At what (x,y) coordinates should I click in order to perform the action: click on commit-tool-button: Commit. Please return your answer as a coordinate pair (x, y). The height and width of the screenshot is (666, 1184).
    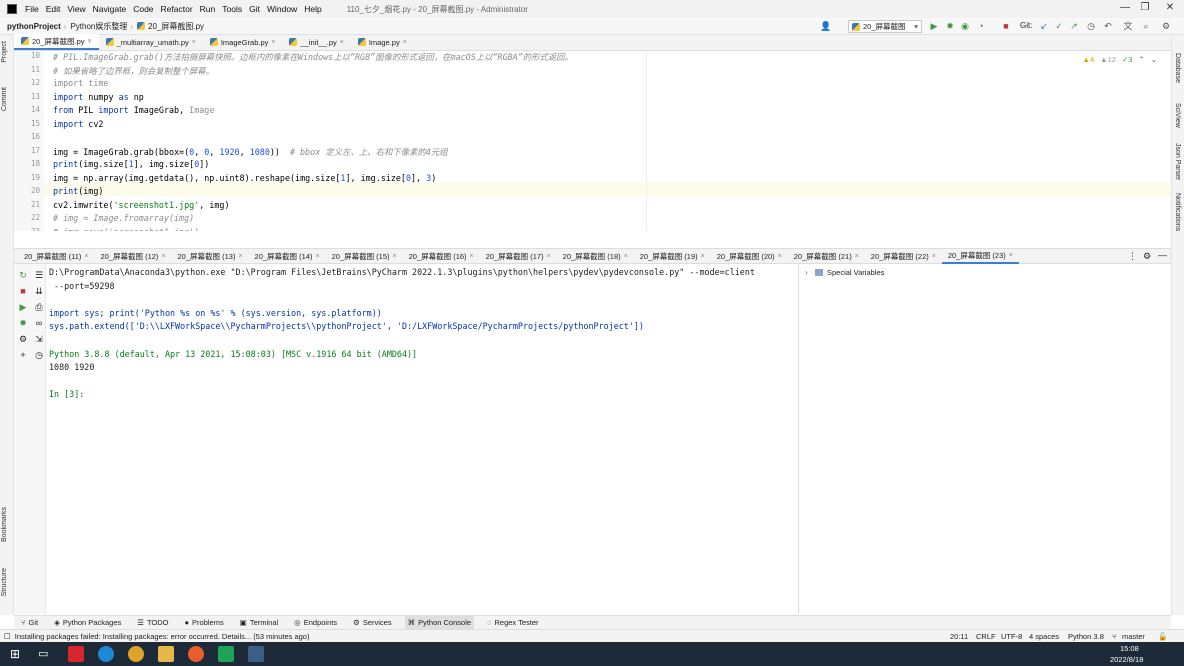
    Looking at the image, I should click on (4, 99).